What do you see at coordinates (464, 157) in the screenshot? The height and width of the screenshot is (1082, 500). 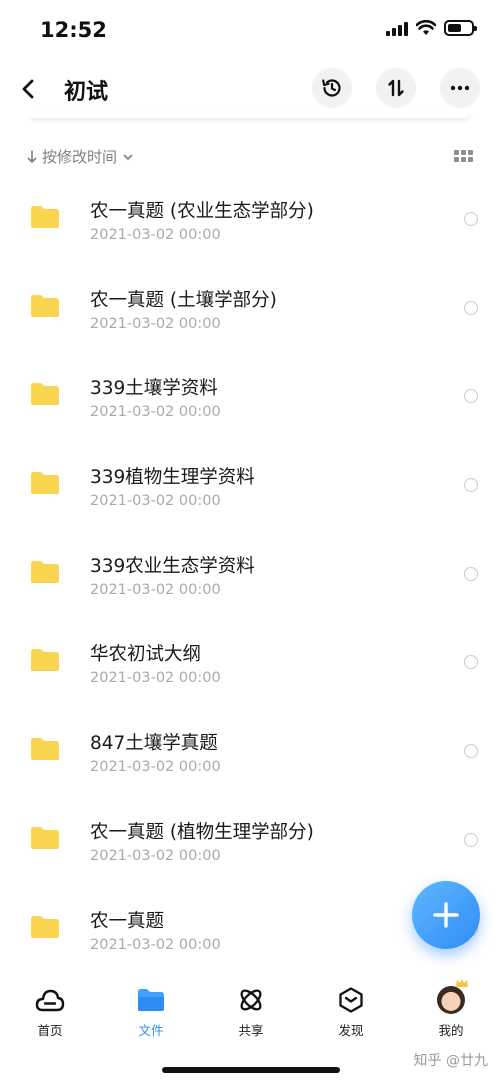 I see `grid-view-icon` at bounding box center [464, 157].